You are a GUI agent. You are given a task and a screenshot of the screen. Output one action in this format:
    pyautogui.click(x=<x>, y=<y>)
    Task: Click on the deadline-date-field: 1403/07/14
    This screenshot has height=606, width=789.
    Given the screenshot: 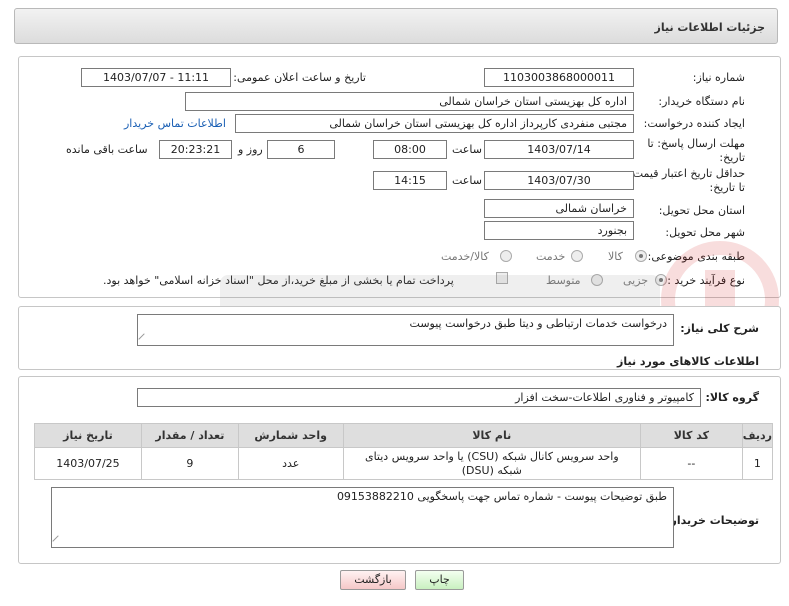 What is the action you would take?
    pyautogui.click(x=559, y=149)
    